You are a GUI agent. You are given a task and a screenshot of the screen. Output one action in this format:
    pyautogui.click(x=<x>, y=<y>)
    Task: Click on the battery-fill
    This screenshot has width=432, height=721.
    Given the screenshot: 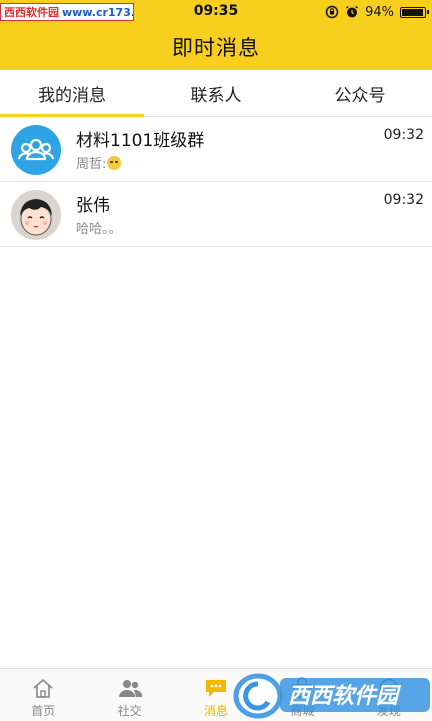 What is the action you would take?
    pyautogui.click(x=412, y=12)
    